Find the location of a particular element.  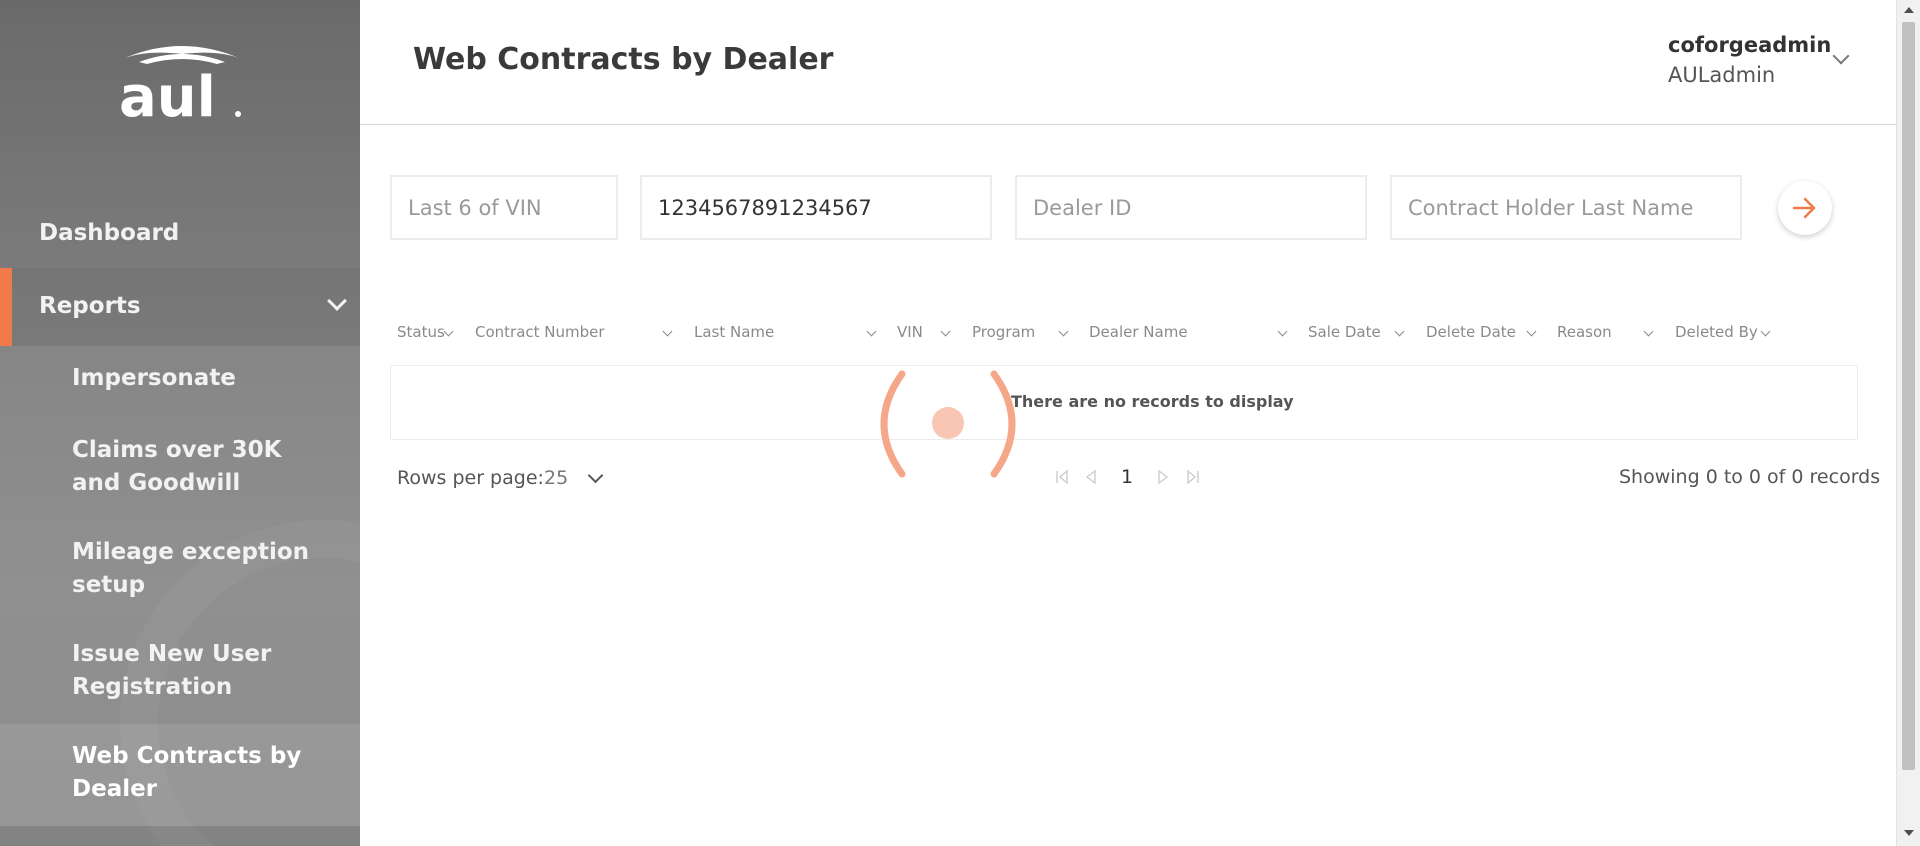

sidebar-item-claims-over-30k: Claims over 30K and Goodwill is located at coordinates (180, 469).